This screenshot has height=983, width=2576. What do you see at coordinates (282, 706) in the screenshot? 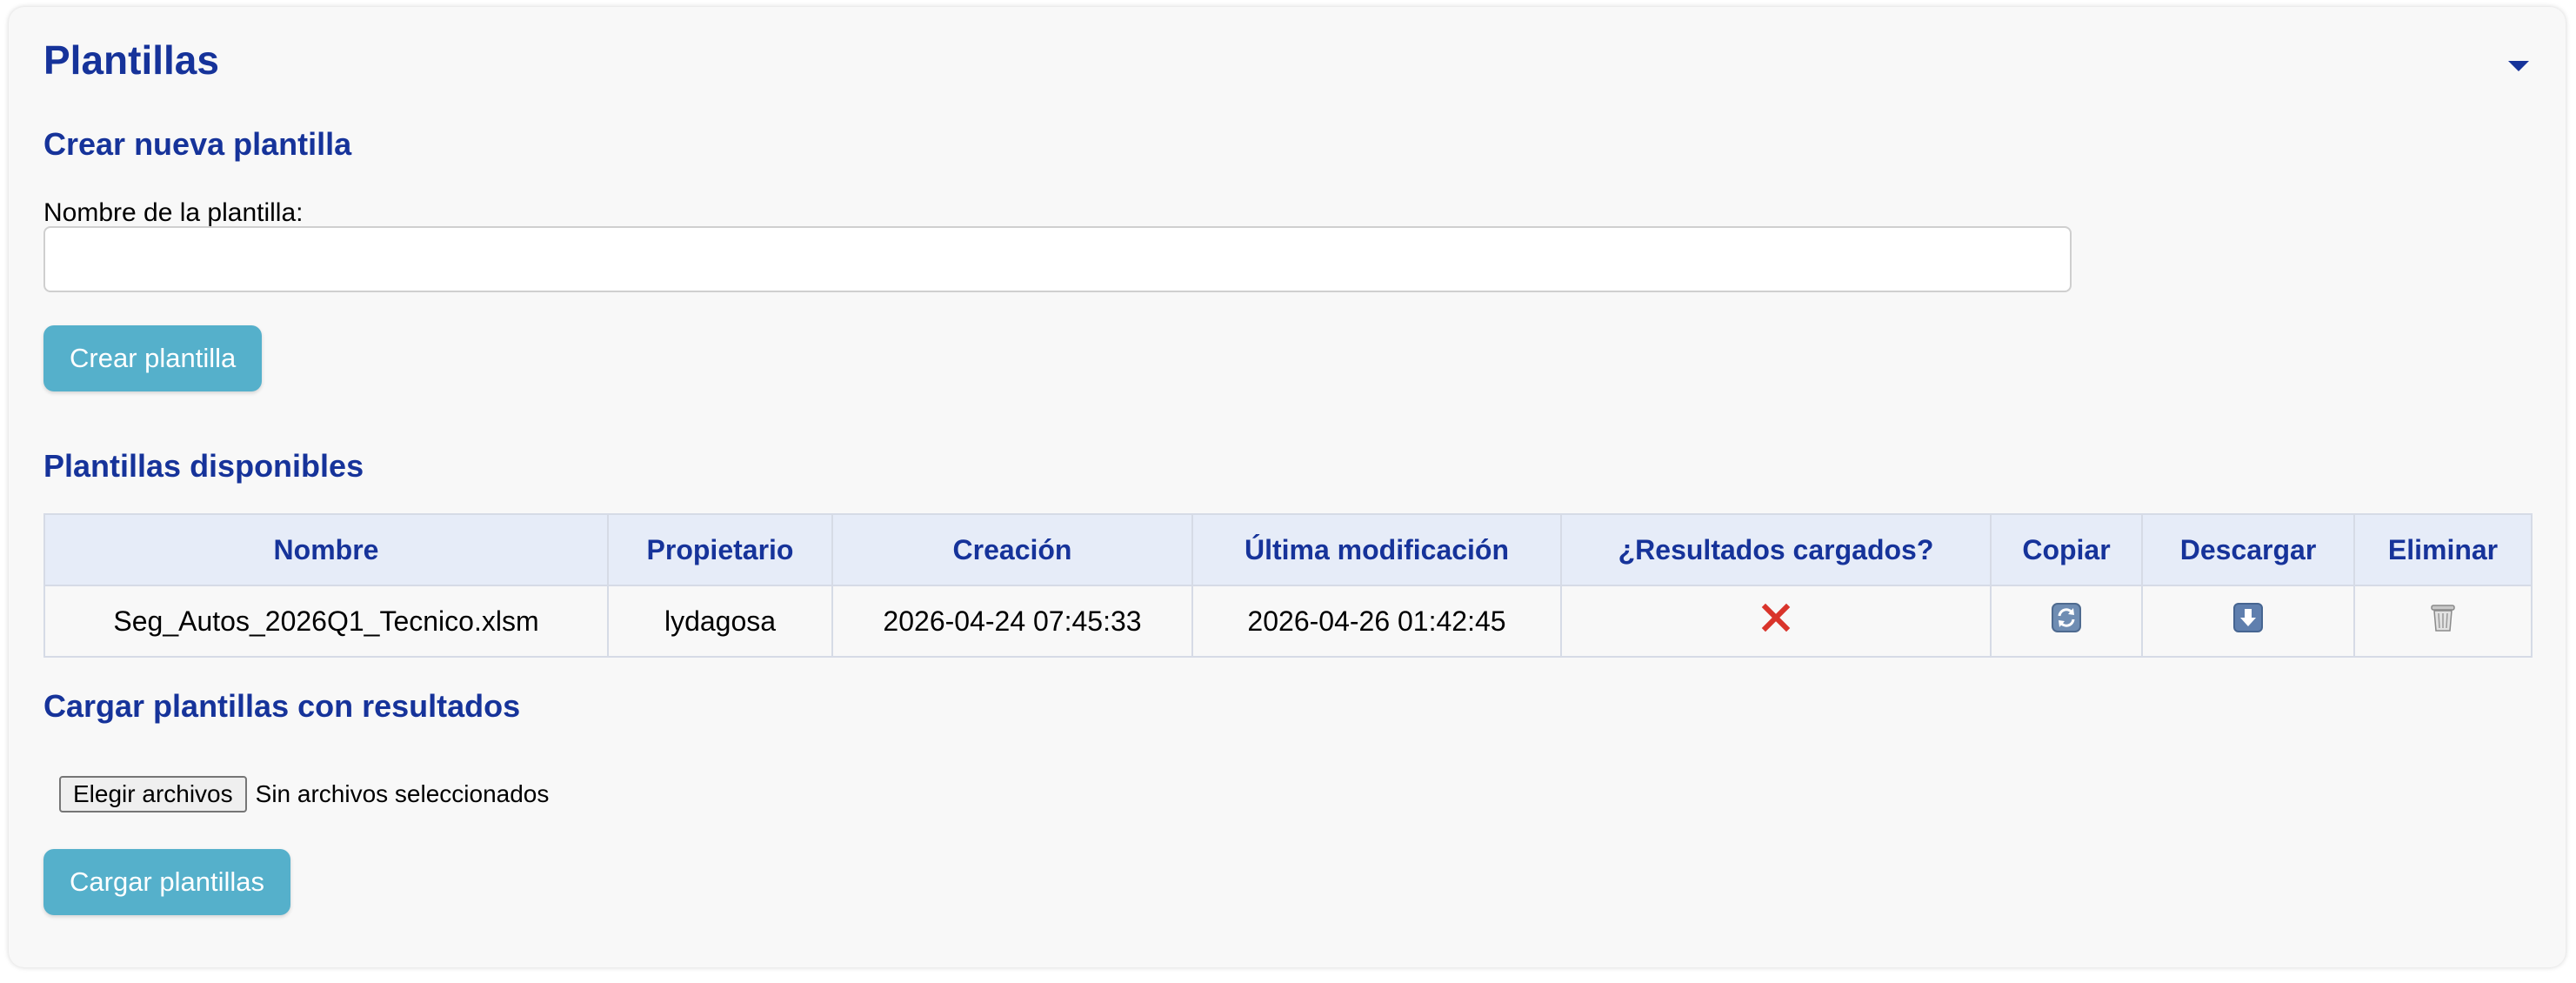
I see `upload-templates-heading: Cargar plantillas con resultados` at bounding box center [282, 706].